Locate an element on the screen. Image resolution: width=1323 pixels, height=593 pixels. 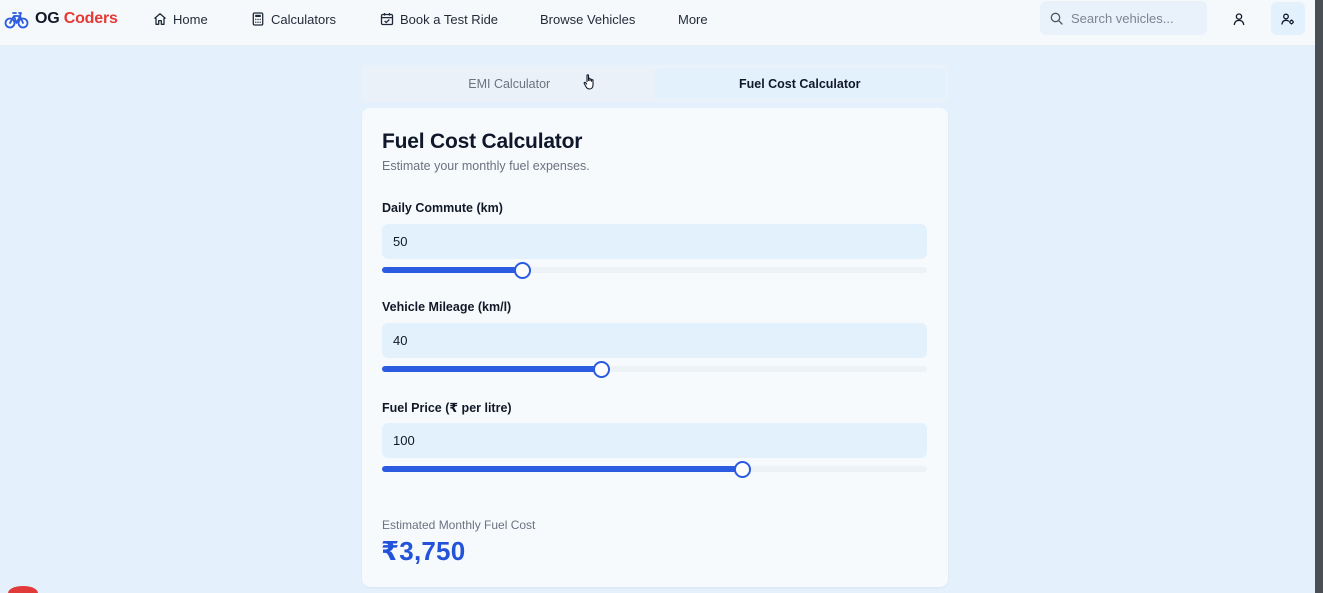
home-icon is located at coordinates (160, 19).